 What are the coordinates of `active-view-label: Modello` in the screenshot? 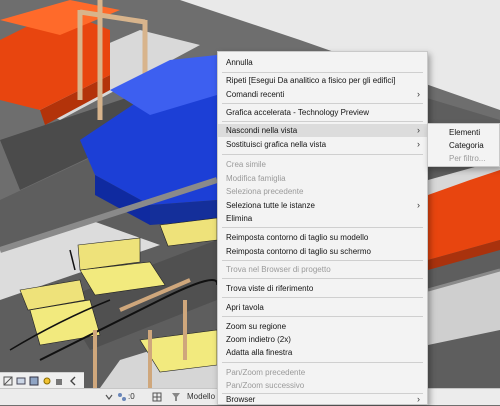 It's located at (201, 396).